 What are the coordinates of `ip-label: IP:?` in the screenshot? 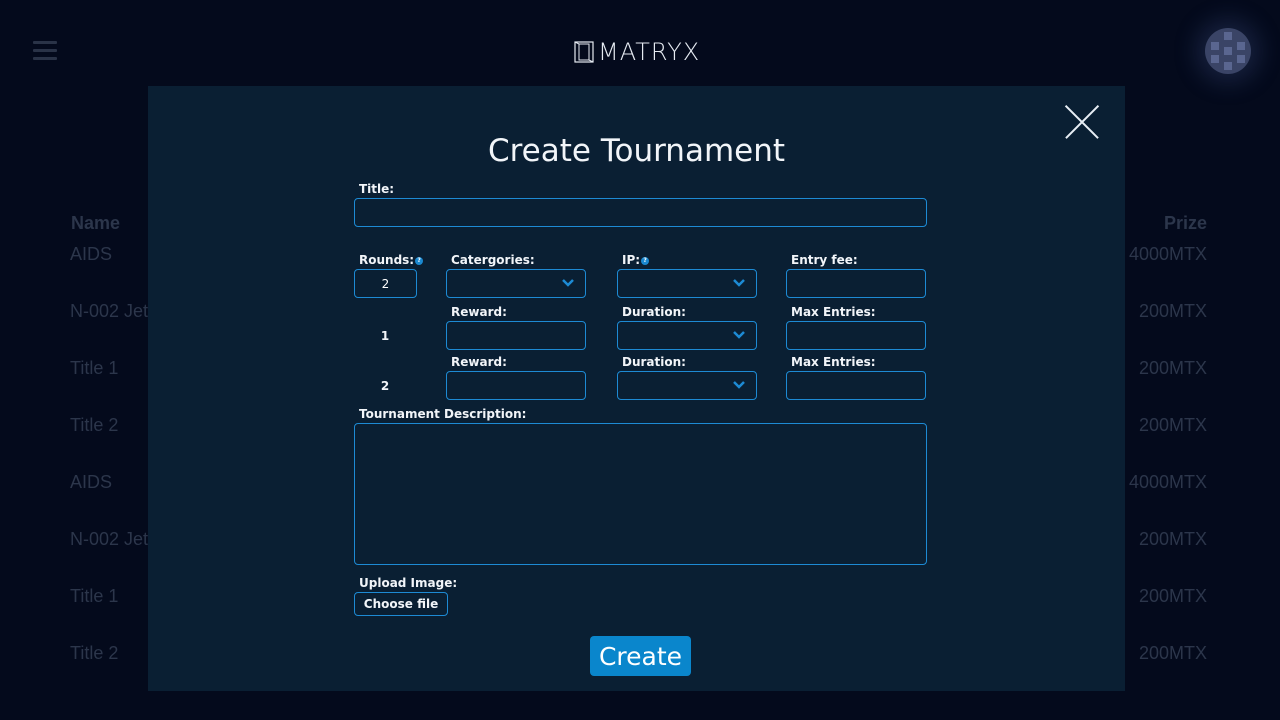 It's located at (636, 260).